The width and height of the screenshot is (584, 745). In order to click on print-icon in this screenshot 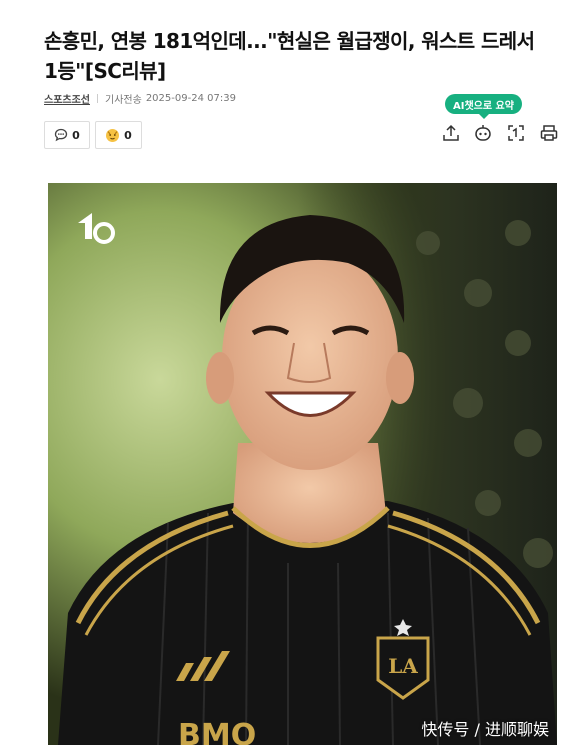, I will do `click(549, 133)`.